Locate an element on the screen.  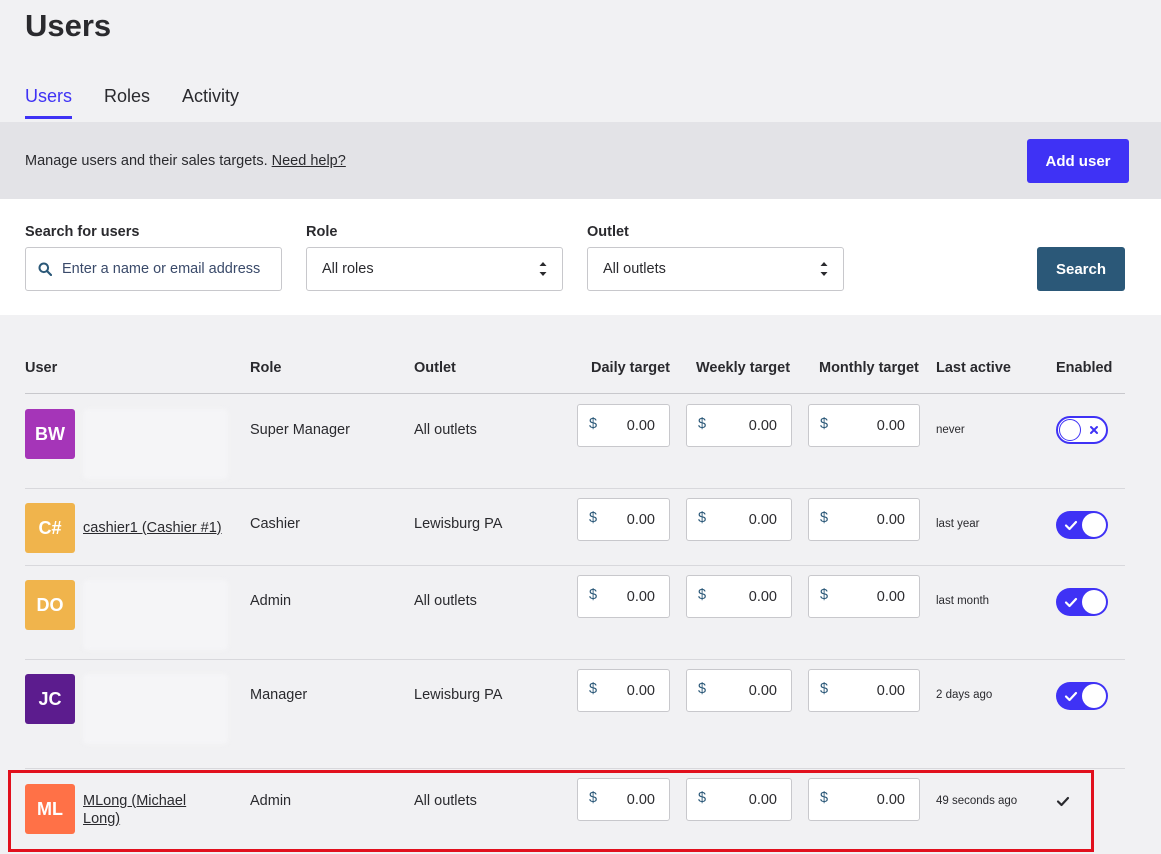
last-active: never is located at coordinates (950, 430).